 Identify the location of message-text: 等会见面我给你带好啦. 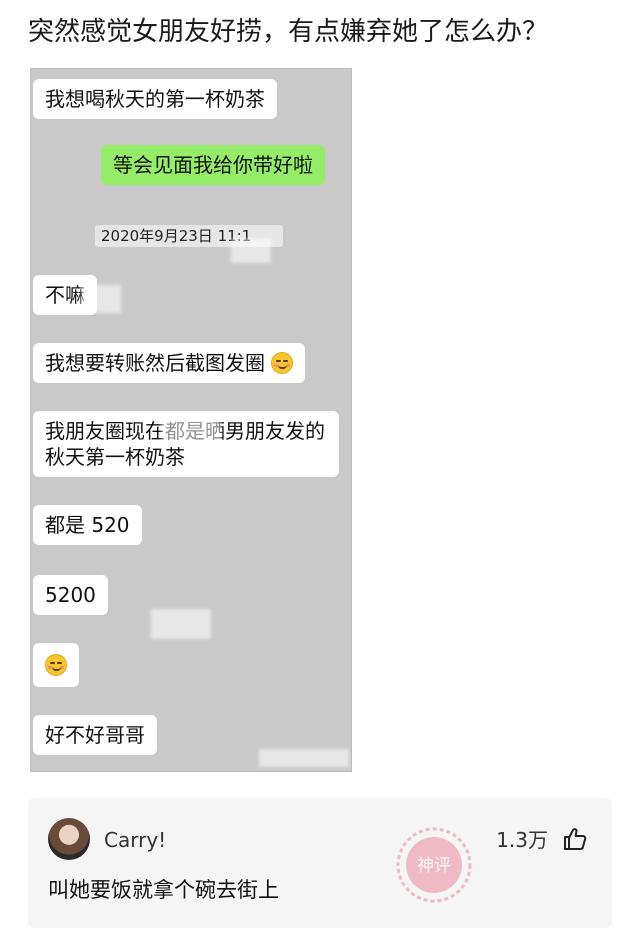
(213, 165).